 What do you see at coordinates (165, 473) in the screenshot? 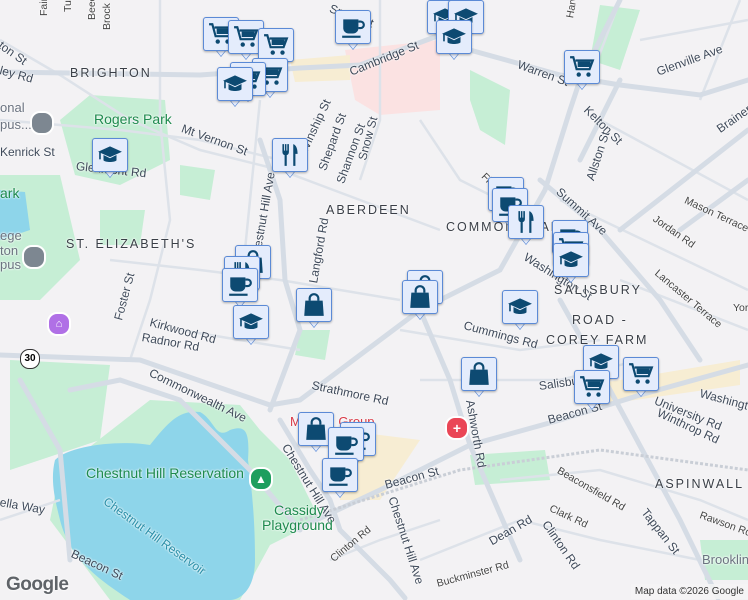
I see `map-label: Chestnut Hill Reservation` at bounding box center [165, 473].